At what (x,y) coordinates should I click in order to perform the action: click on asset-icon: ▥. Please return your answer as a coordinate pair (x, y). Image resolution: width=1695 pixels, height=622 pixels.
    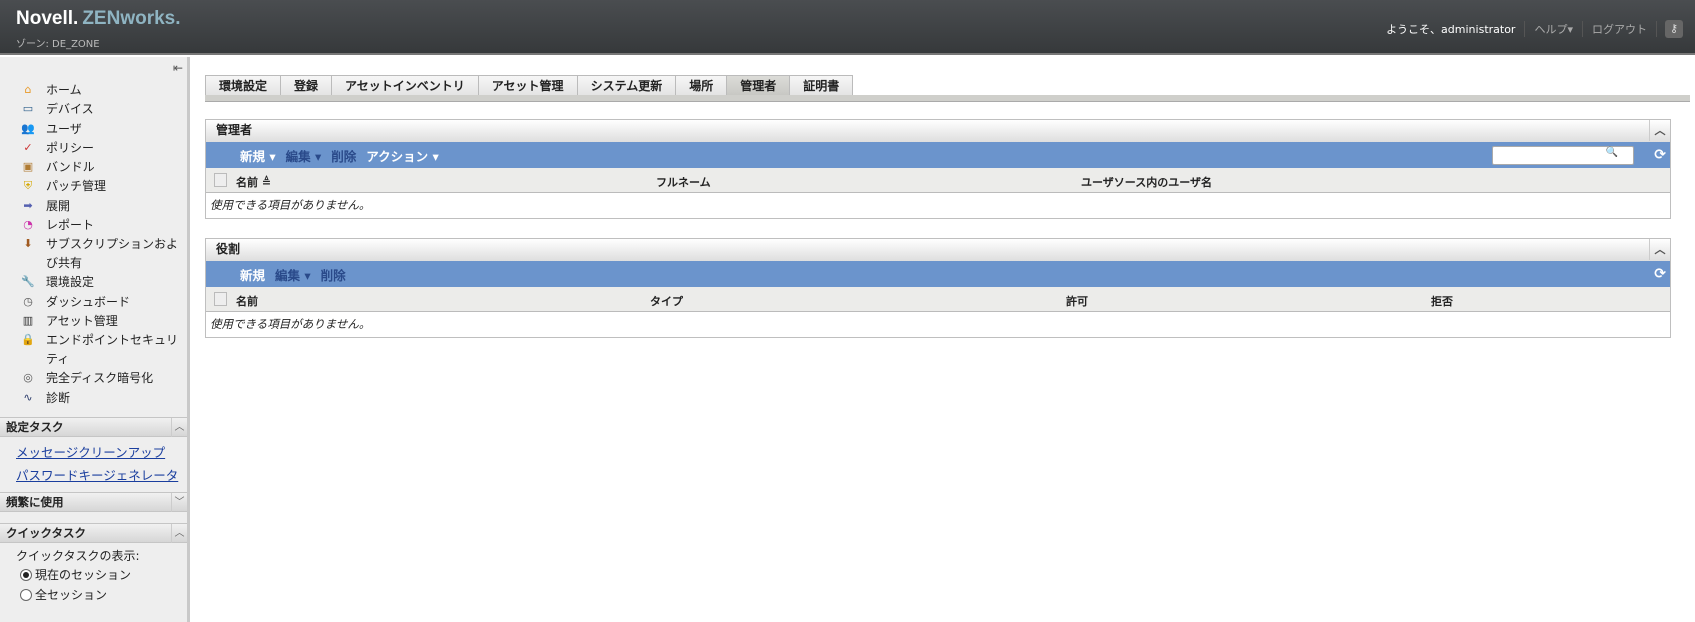
    Looking at the image, I should click on (28, 320).